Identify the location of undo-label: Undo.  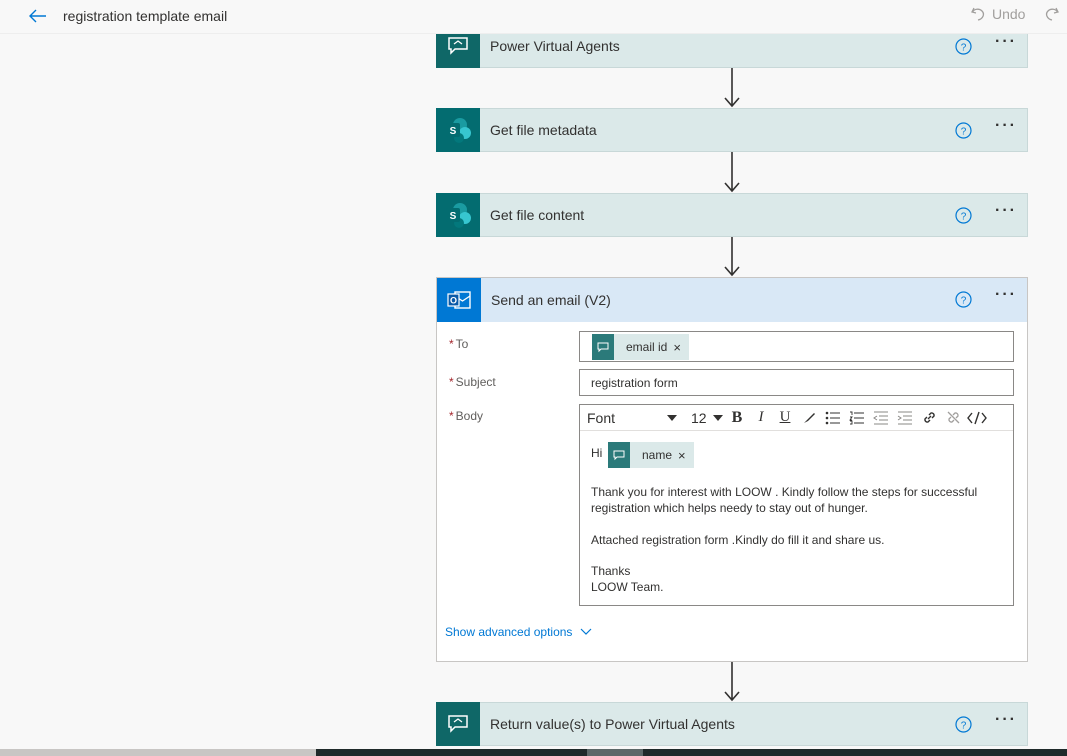
(1009, 14).